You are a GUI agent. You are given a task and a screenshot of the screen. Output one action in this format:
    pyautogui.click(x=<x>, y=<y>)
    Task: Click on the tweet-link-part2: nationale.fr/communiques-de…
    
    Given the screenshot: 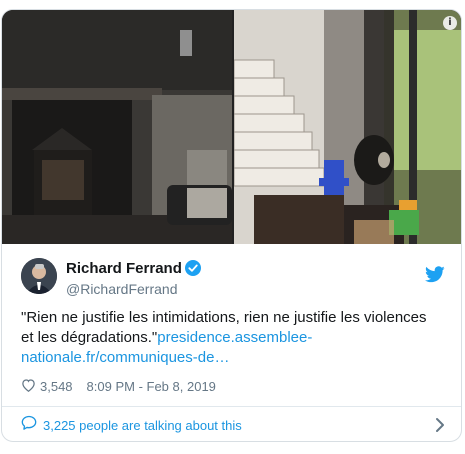 What is the action you would take?
    pyautogui.click(x=125, y=357)
    